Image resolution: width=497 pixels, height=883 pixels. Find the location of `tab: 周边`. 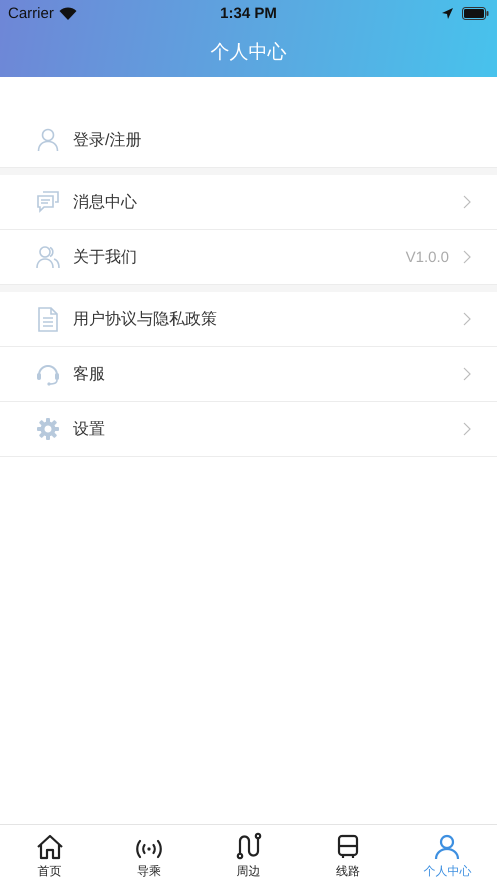

tab: 周边 is located at coordinates (248, 854).